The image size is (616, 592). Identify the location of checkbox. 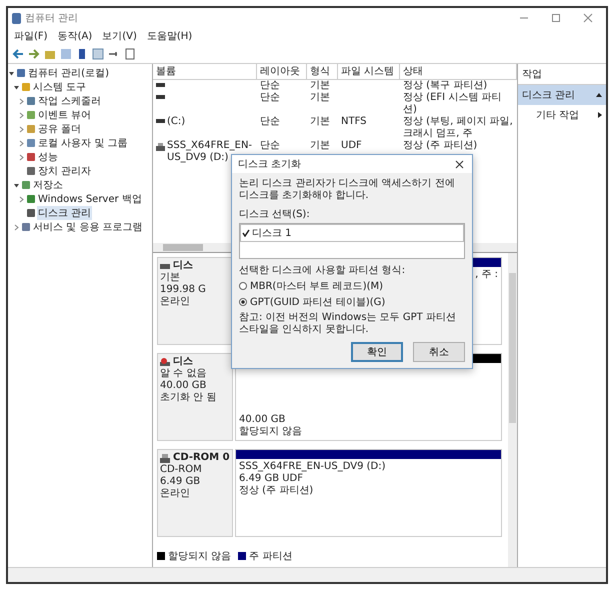
(246, 233).